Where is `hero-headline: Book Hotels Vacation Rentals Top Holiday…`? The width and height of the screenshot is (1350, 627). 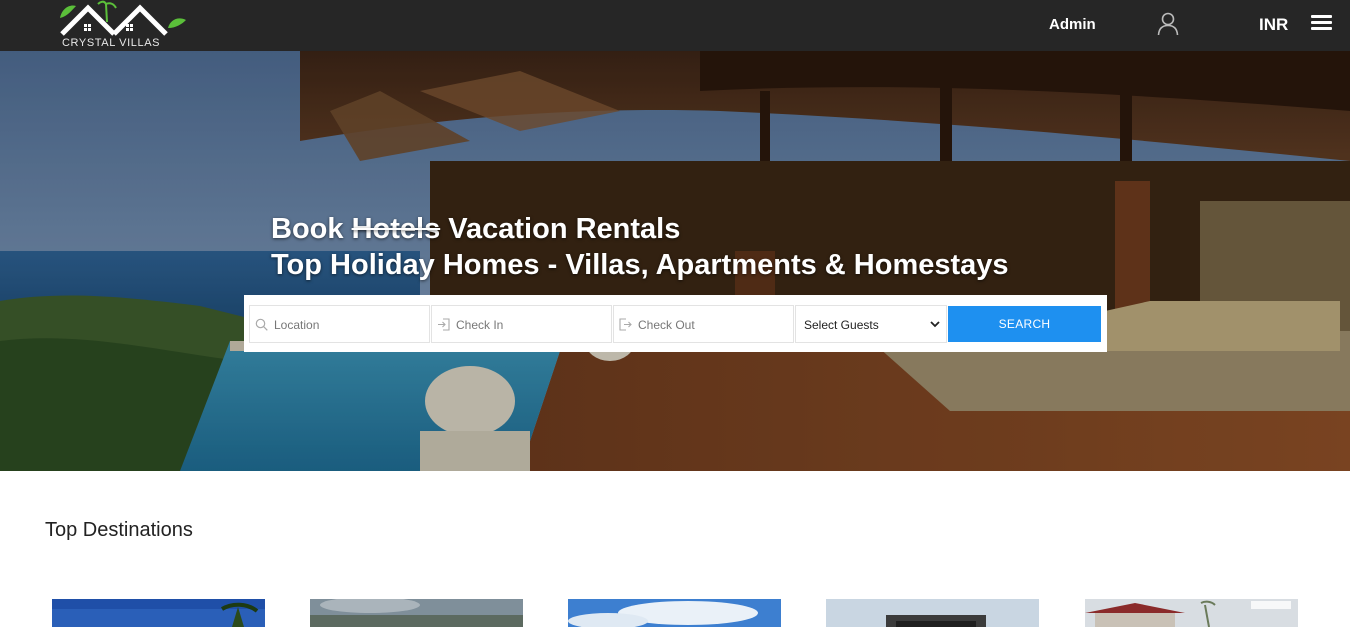
hero-headline: Book Hotels Vacation Rentals Top Holiday… is located at coordinates (640, 247).